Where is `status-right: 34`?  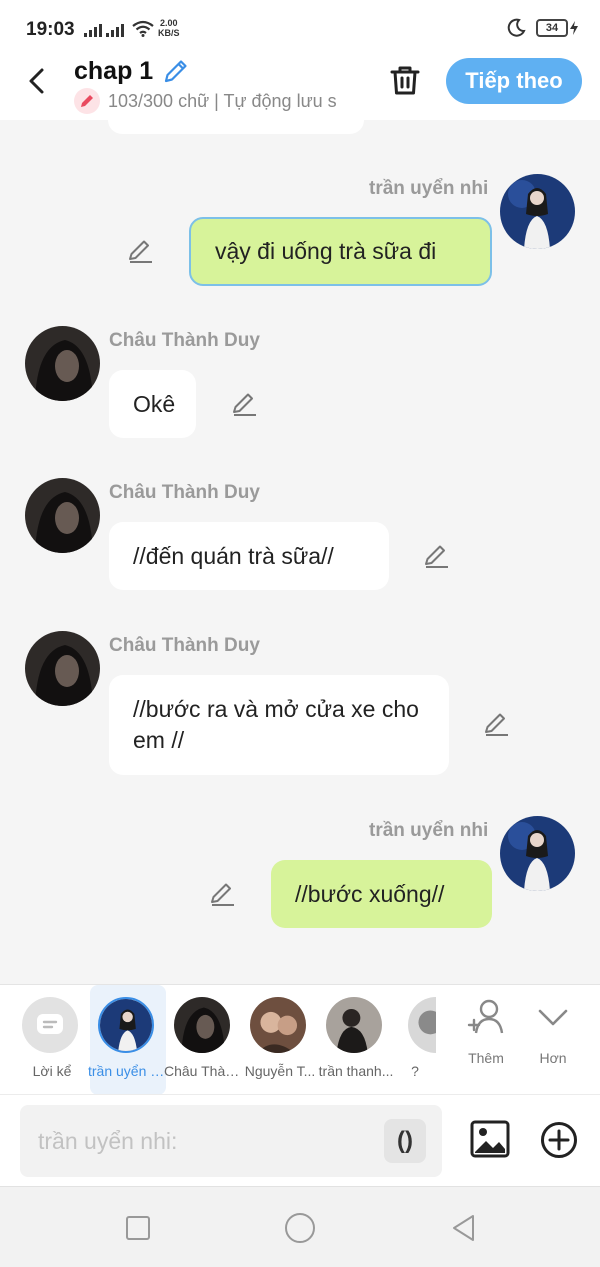 status-right: 34 is located at coordinates (542, 28).